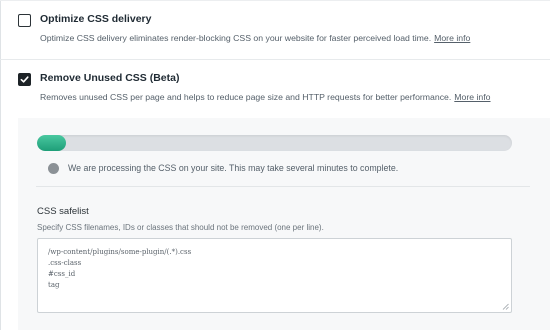 The image size is (550, 330). Describe the element at coordinates (62, 274) in the screenshot. I see `safelist-line: #css_id` at that location.